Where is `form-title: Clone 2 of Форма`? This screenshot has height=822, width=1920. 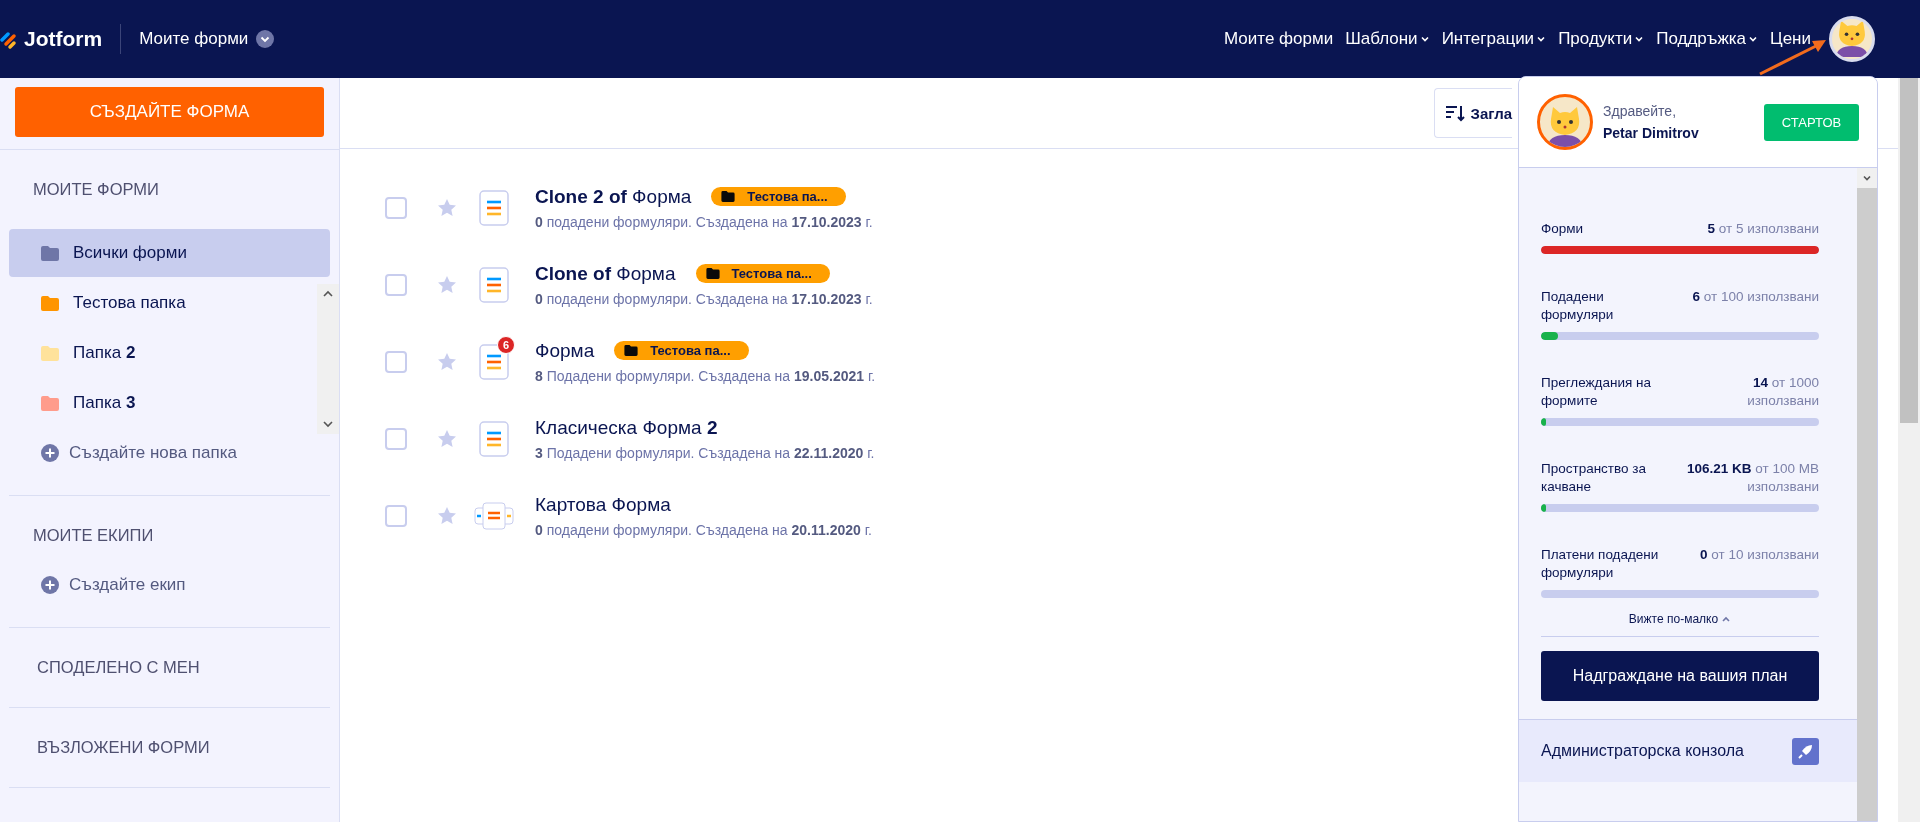 form-title: Clone 2 of Форма is located at coordinates (613, 196).